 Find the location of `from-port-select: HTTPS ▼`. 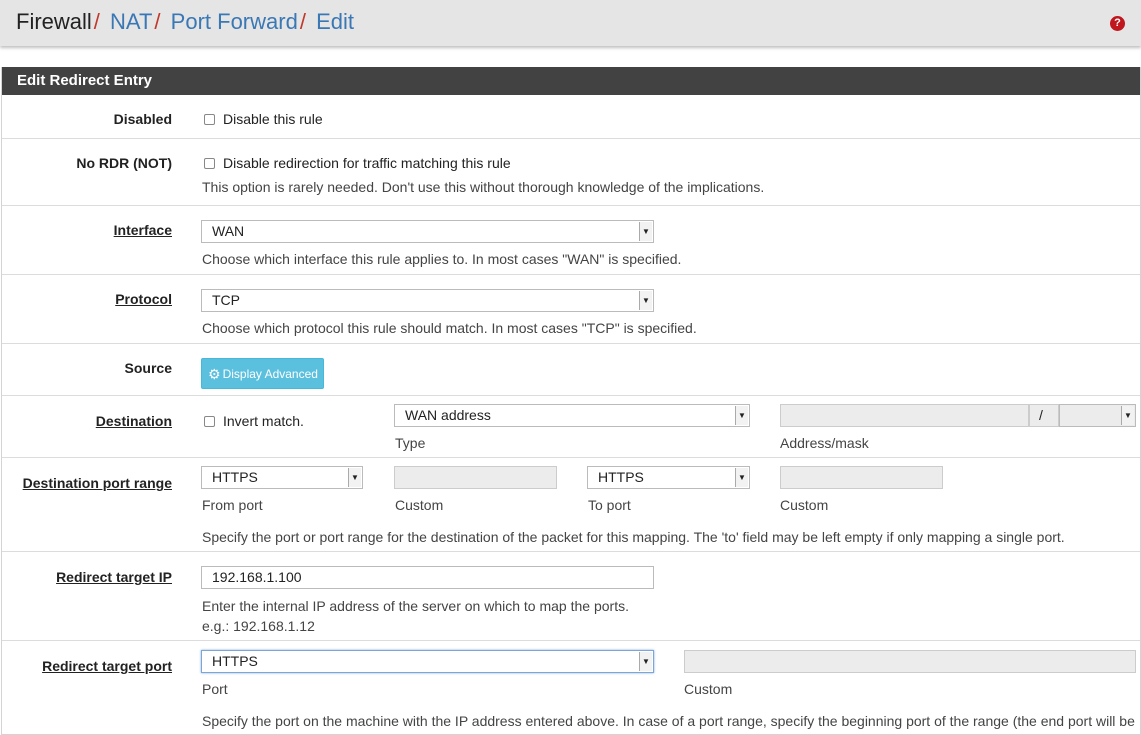

from-port-select: HTTPS ▼ is located at coordinates (282, 477).